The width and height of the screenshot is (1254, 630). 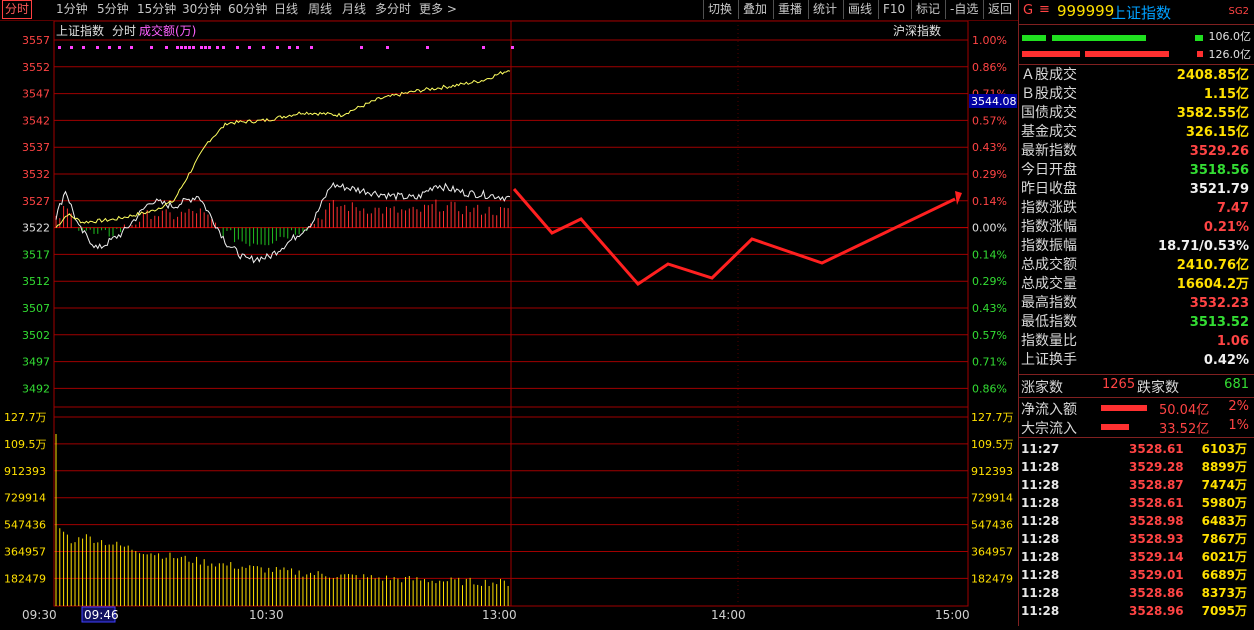 What do you see at coordinates (1042, 388) in the screenshot?
I see `up-count-label: 涨家数` at bounding box center [1042, 388].